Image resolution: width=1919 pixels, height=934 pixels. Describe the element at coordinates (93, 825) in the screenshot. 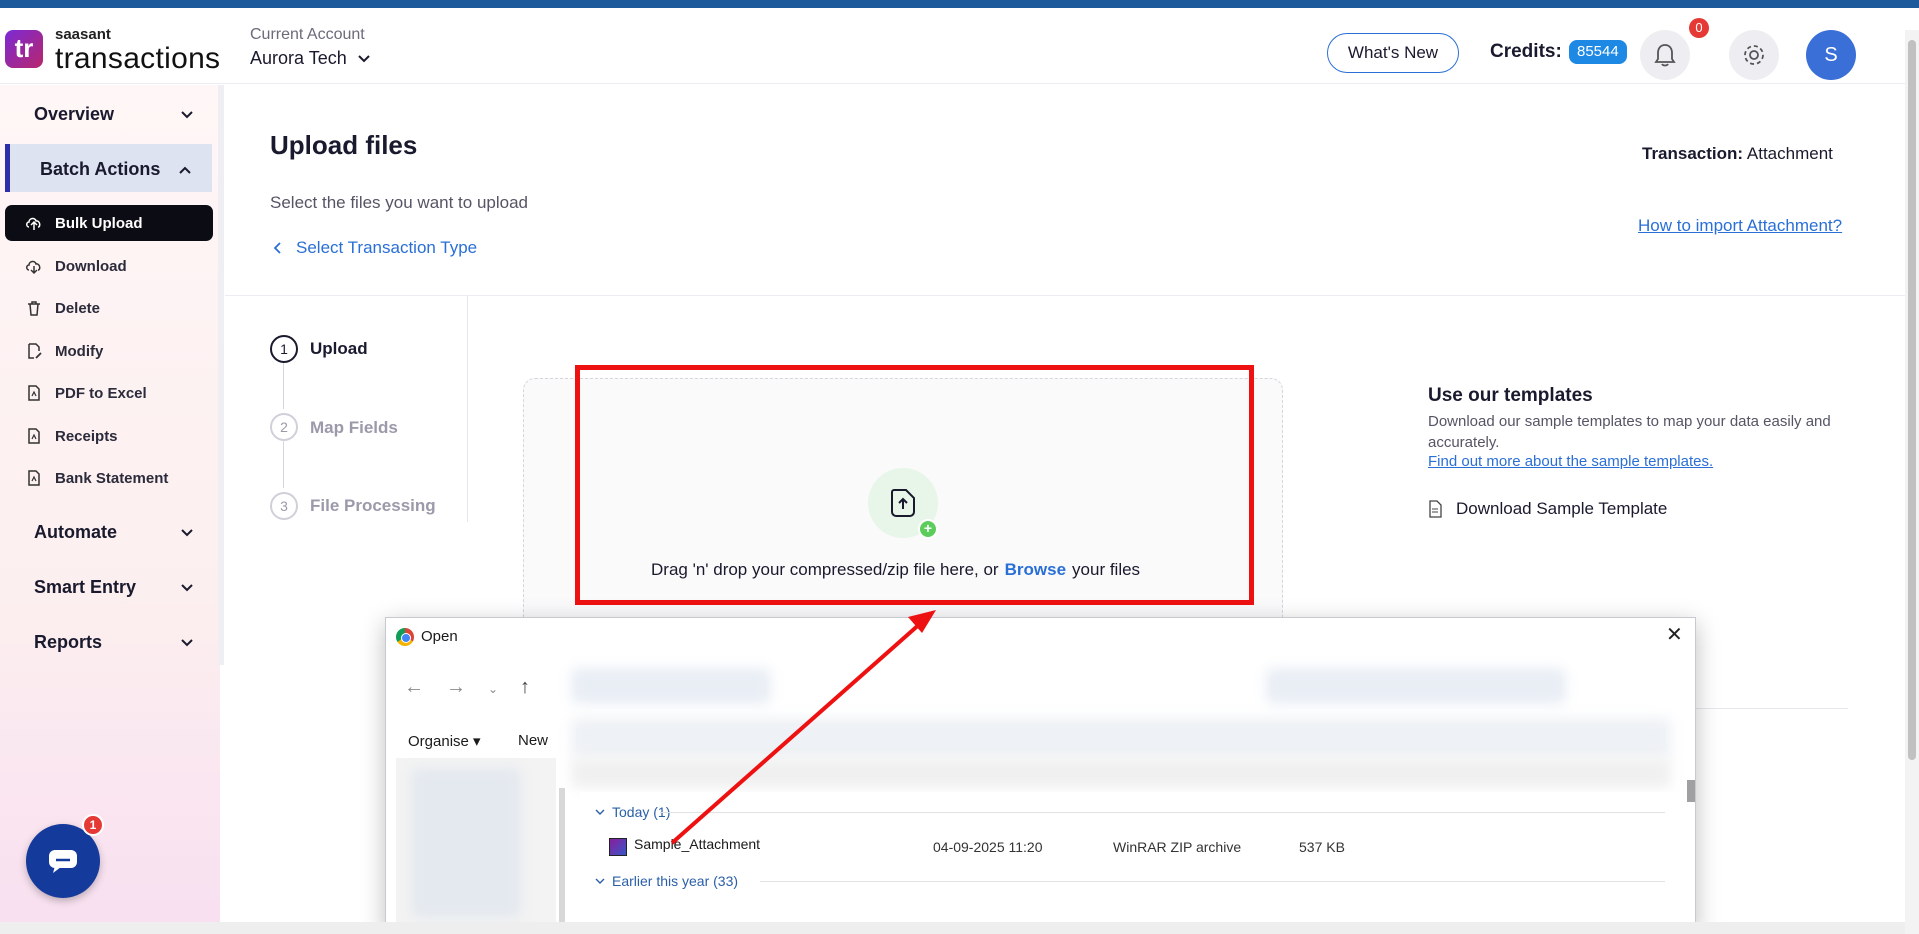

I see `chat-unread-badge: 1` at that location.